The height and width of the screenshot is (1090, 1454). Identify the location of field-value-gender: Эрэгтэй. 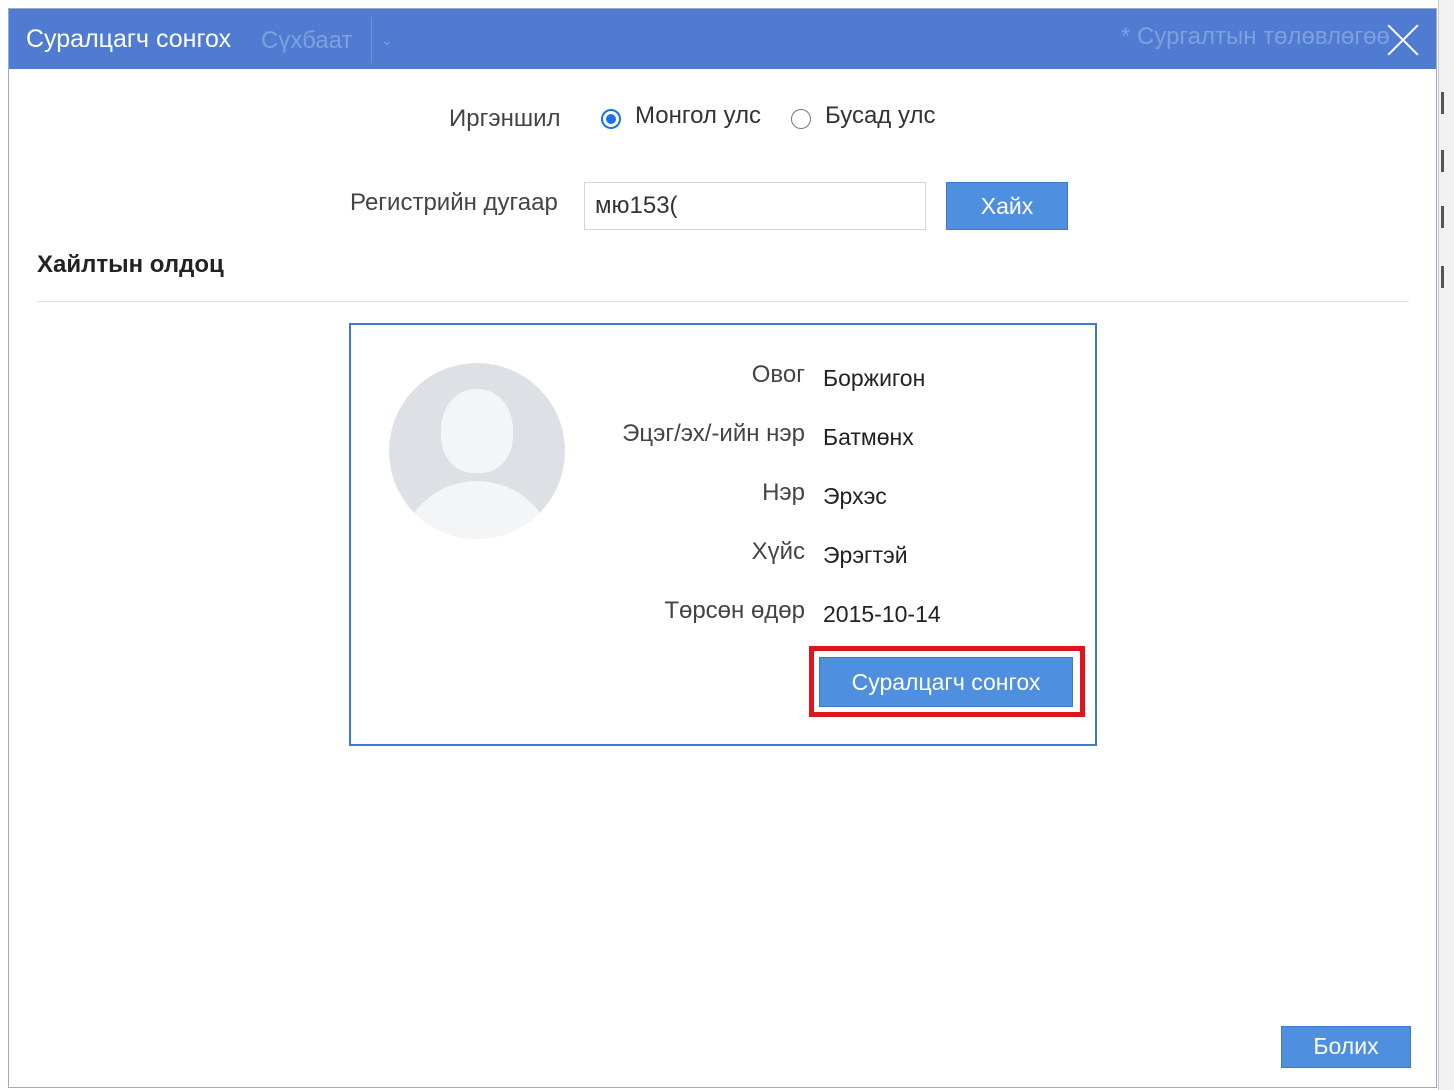
(865, 555).